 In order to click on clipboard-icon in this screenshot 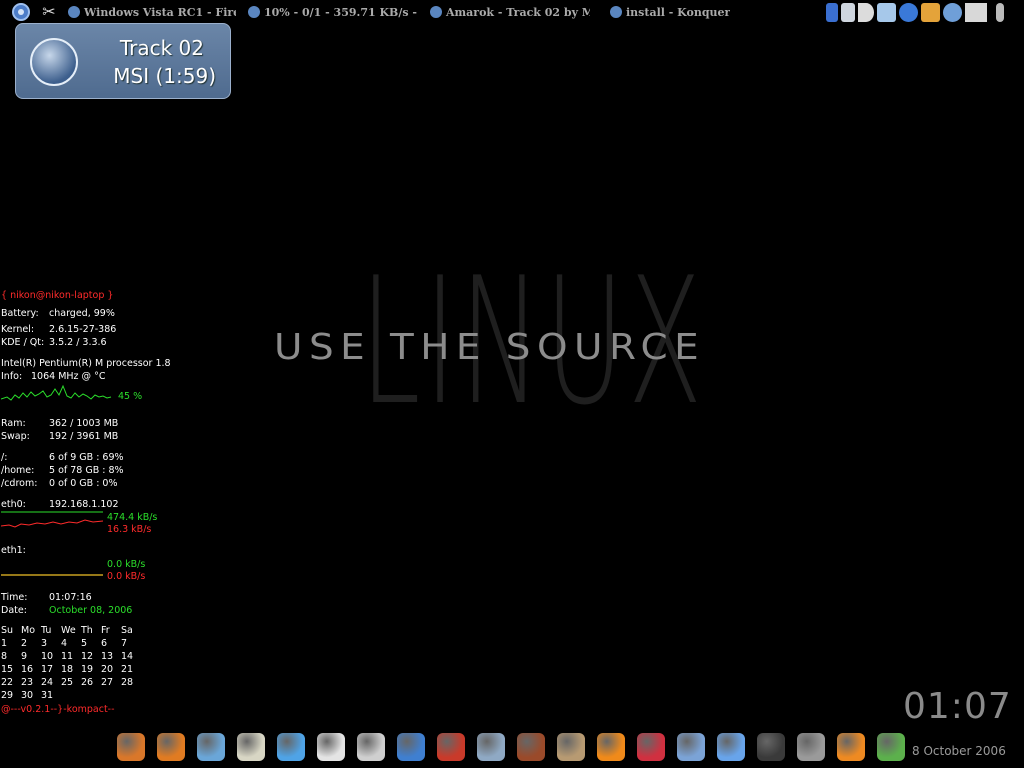, I will do `click(848, 12)`.